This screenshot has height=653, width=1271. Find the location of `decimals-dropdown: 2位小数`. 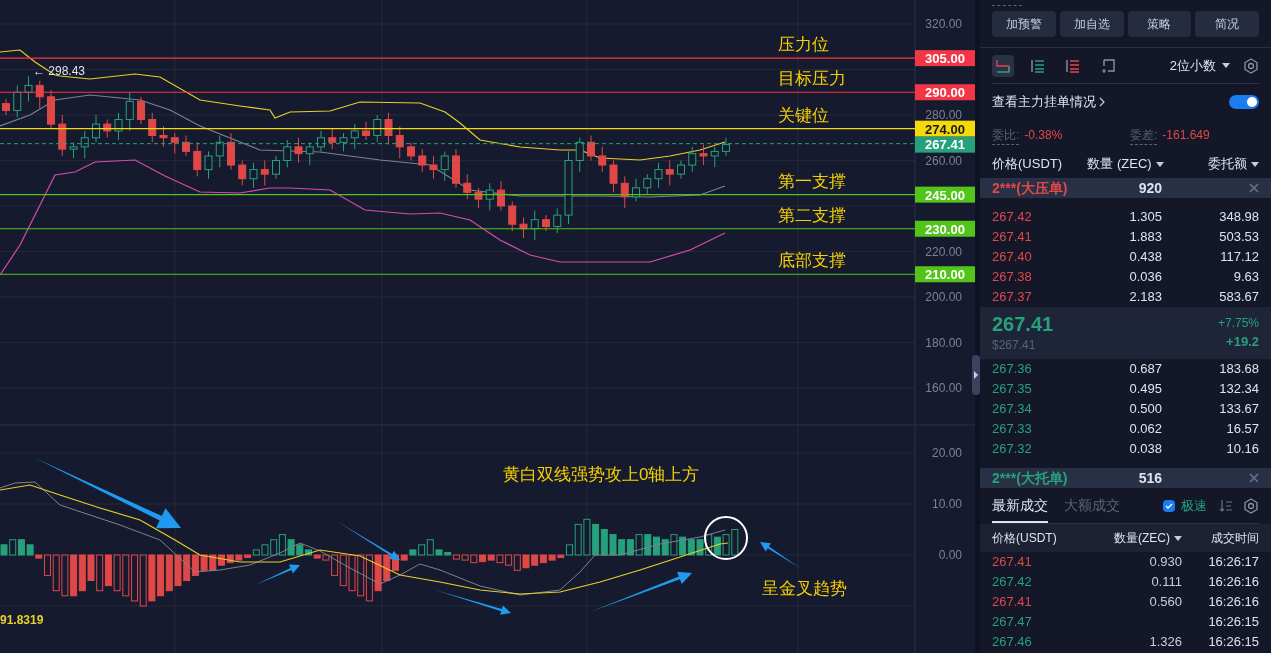

decimals-dropdown: 2位小数 is located at coordinates (1199, 65).